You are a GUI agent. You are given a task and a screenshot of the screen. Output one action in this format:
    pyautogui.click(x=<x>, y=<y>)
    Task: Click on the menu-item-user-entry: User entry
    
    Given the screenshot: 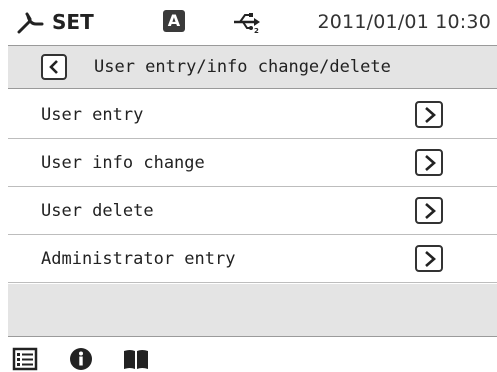 What is the action you would take?
    pyautogui.click(x=252, y=115)
    